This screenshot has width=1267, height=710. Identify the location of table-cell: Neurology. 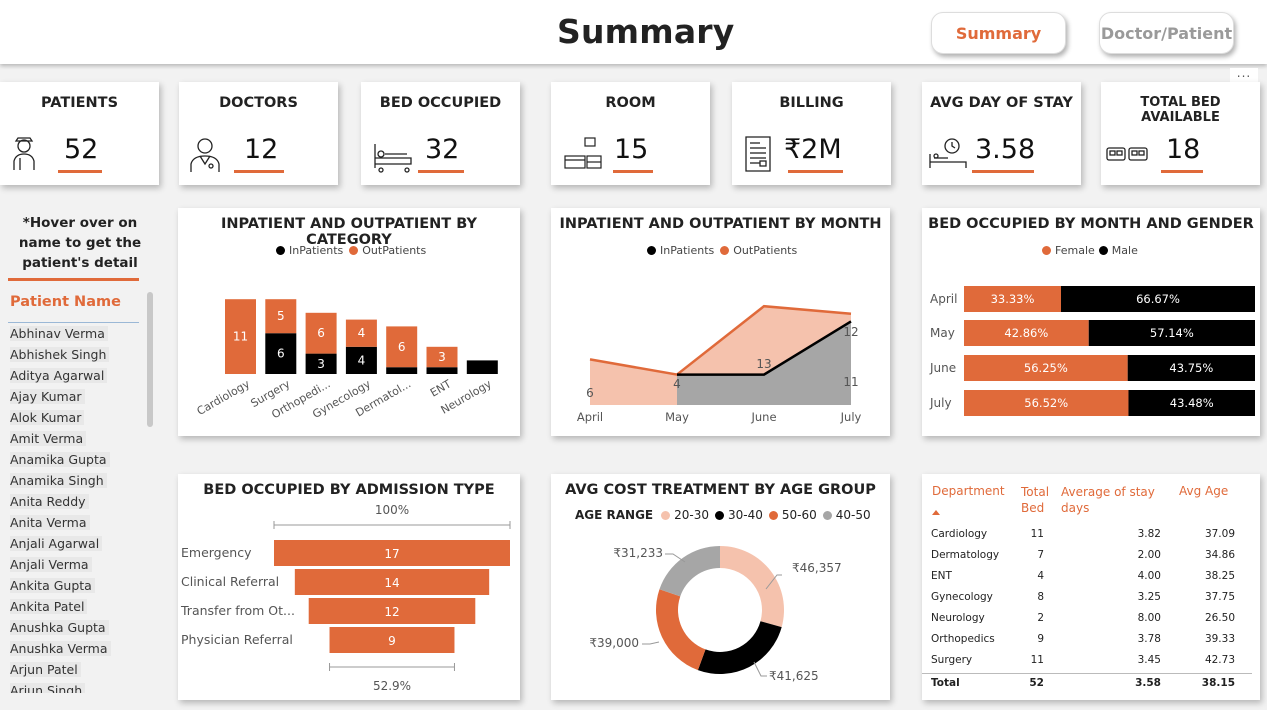
(958, 618).